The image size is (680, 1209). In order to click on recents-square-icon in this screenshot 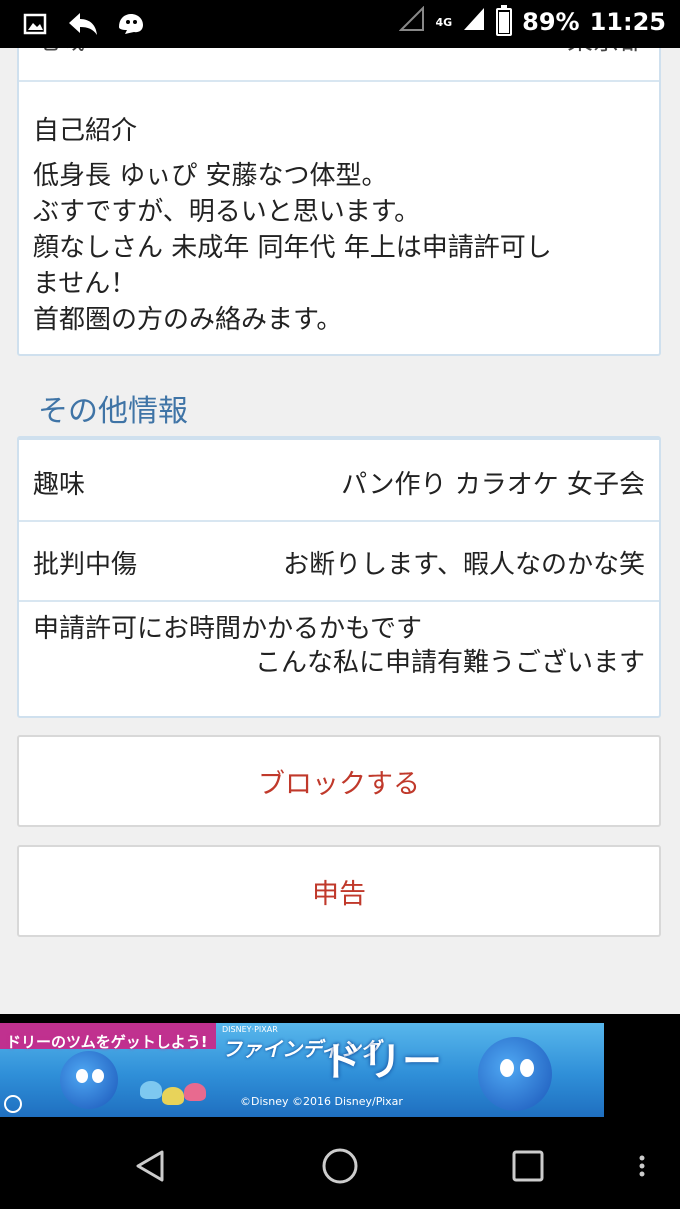, I will do `click(528, 1166)`.